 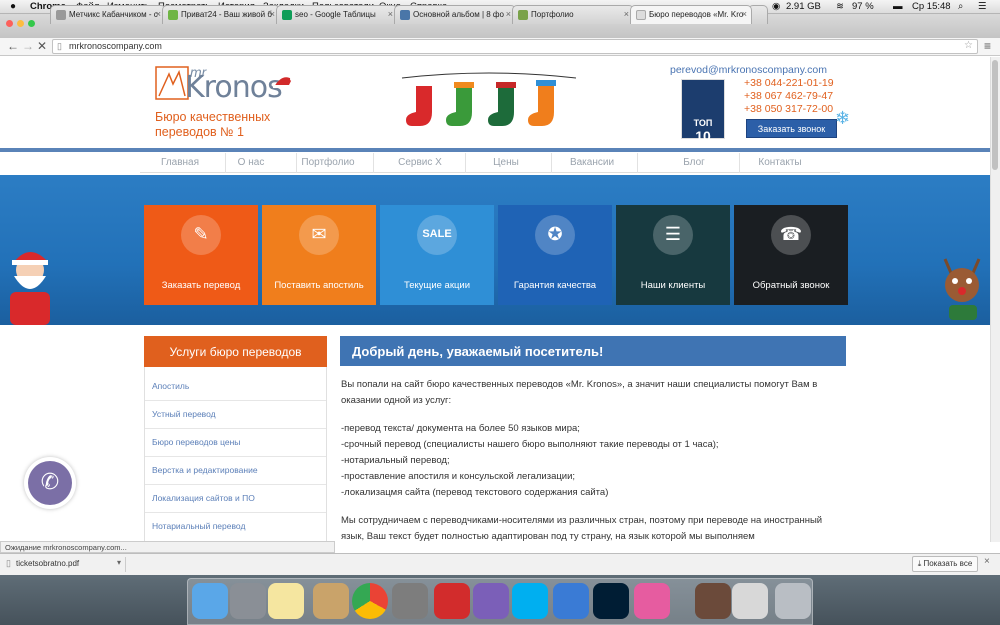 I want to click on tab-label: Бюро переводов «Mr. Kro, so click(x=696, y=14).